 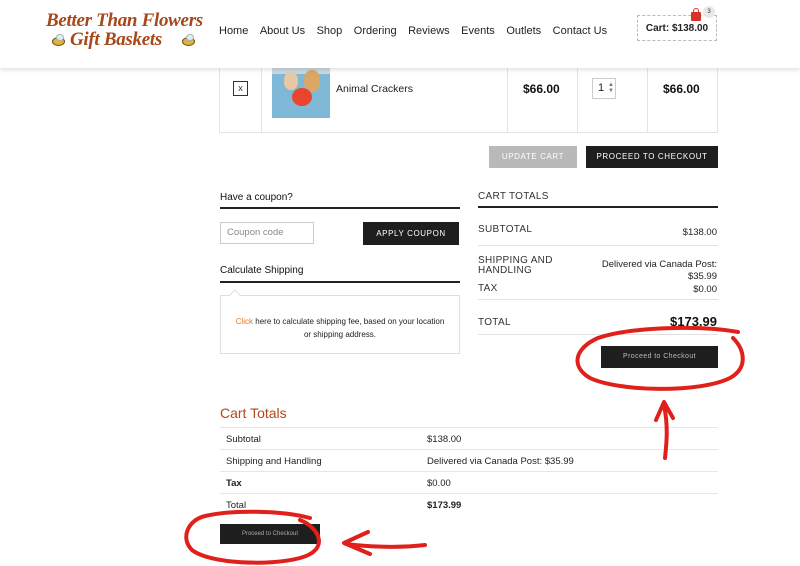 I want to click on table-row: Tax $0.00, so click(x=469, y=482).